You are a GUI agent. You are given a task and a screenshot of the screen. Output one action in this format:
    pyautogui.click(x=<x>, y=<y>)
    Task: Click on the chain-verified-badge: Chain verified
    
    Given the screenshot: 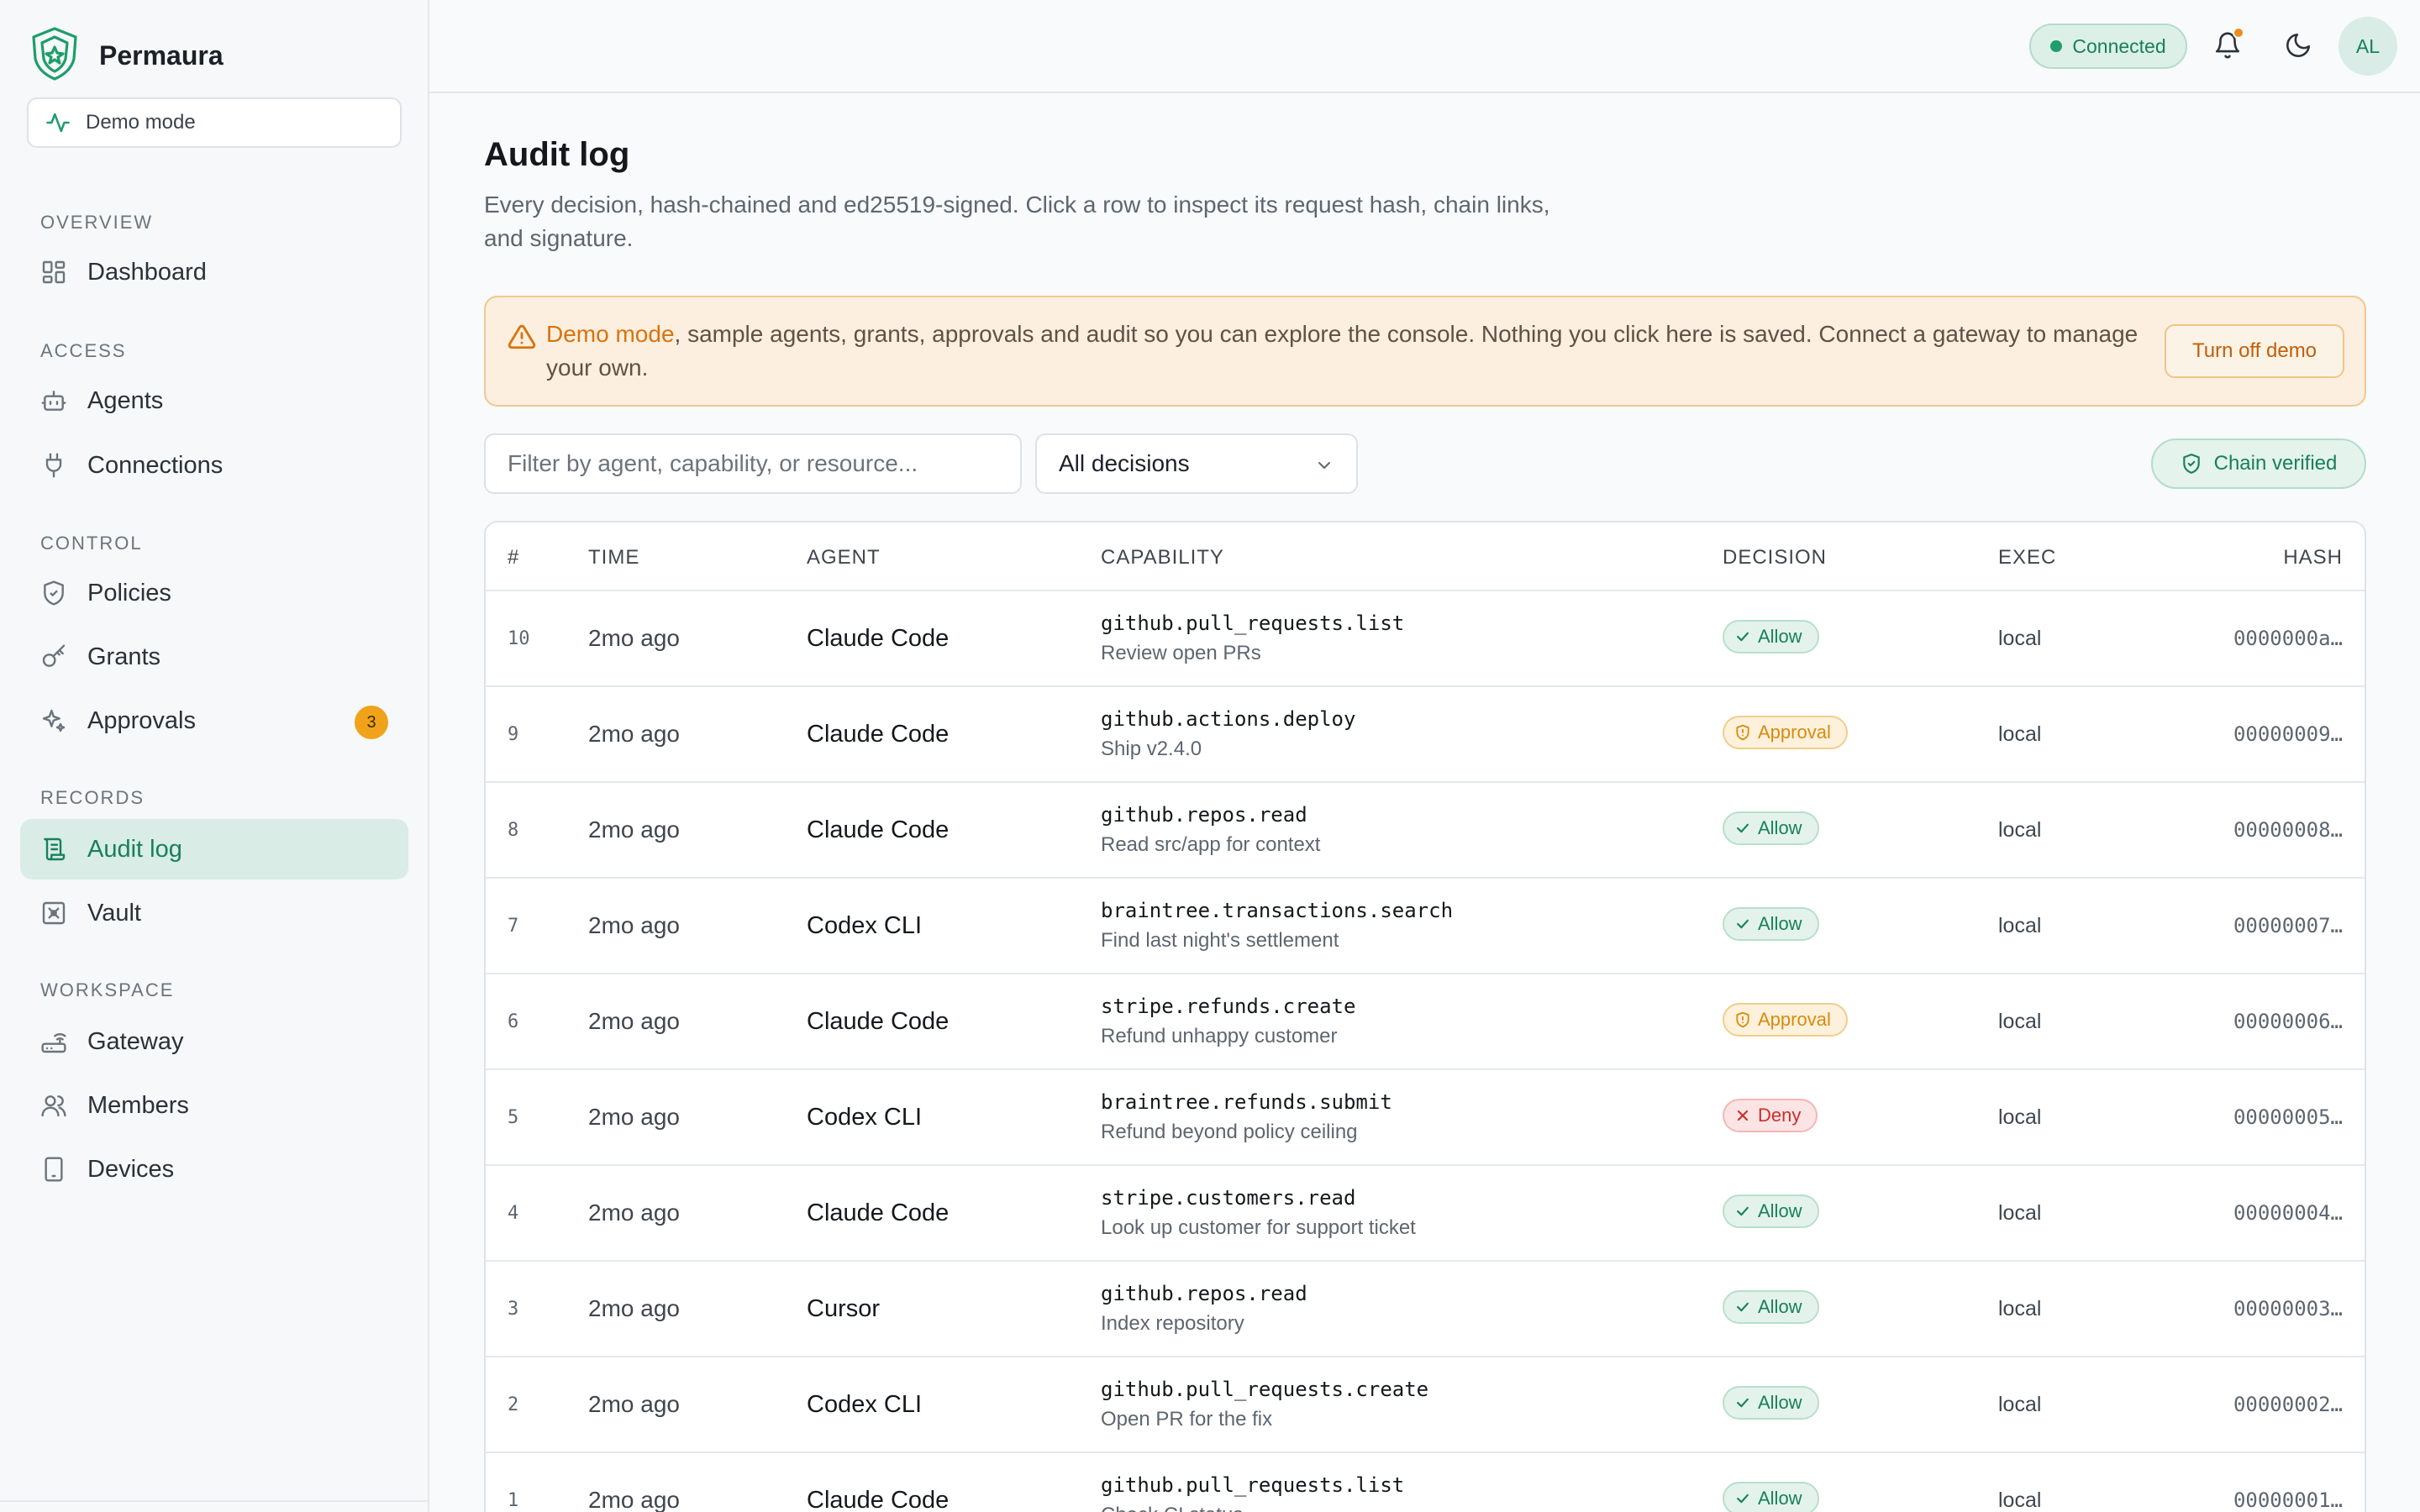 What is the action you would take?
    pyautogui.click(x=2258, y=463)
    